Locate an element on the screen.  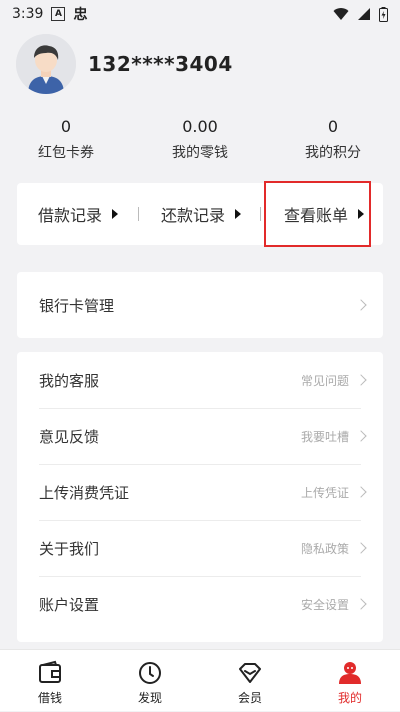
nav-tab-member: 会员 is located at coordinates (250, 681).